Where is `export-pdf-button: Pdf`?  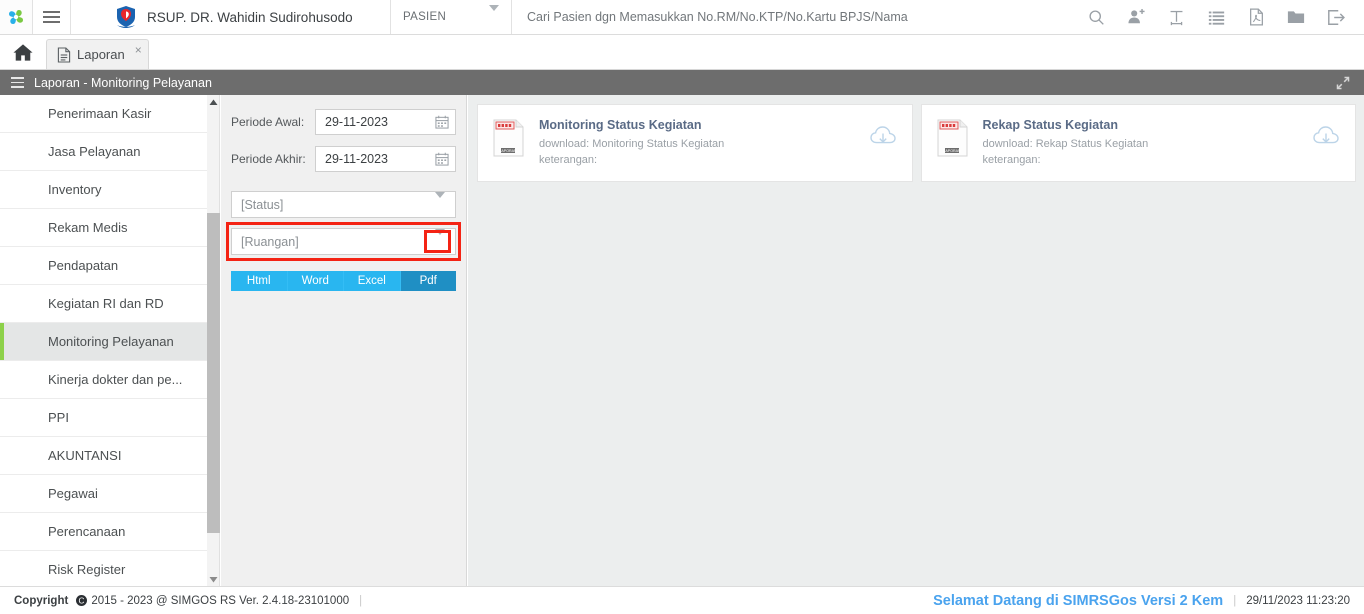 export-pdf-button: Pdf is located at coordinates (428, 281).